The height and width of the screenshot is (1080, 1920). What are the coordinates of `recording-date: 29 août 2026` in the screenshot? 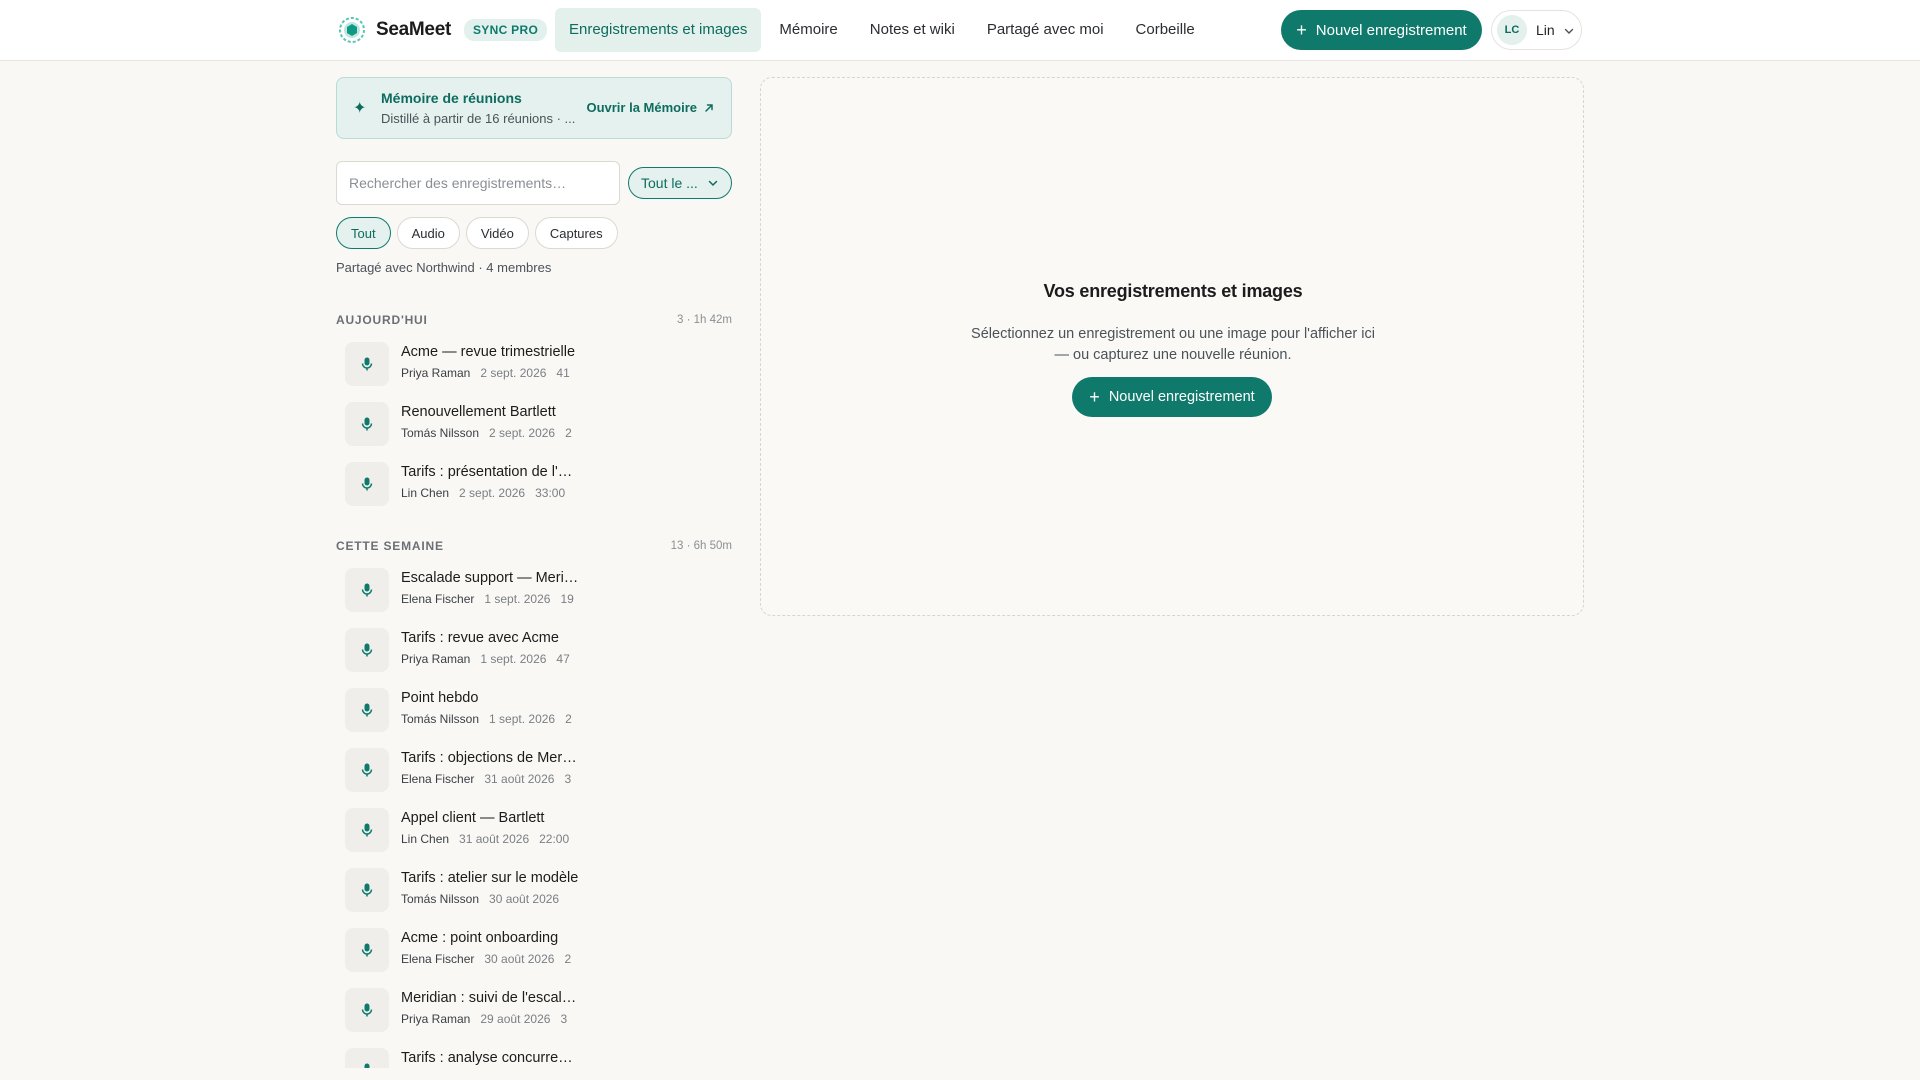 It's located at (515, 1019).